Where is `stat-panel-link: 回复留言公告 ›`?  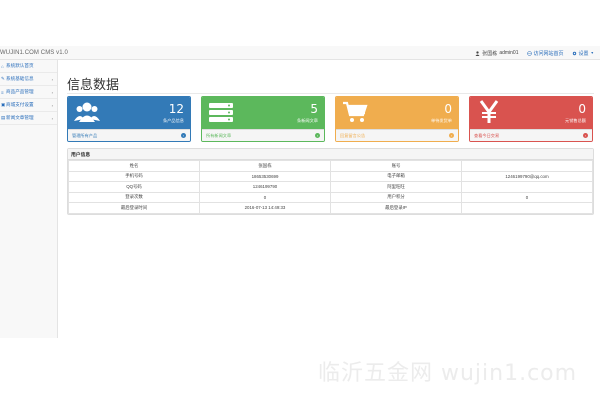
stat-panel-link: 回复留言公告 › is located at coordinates (397, 135).